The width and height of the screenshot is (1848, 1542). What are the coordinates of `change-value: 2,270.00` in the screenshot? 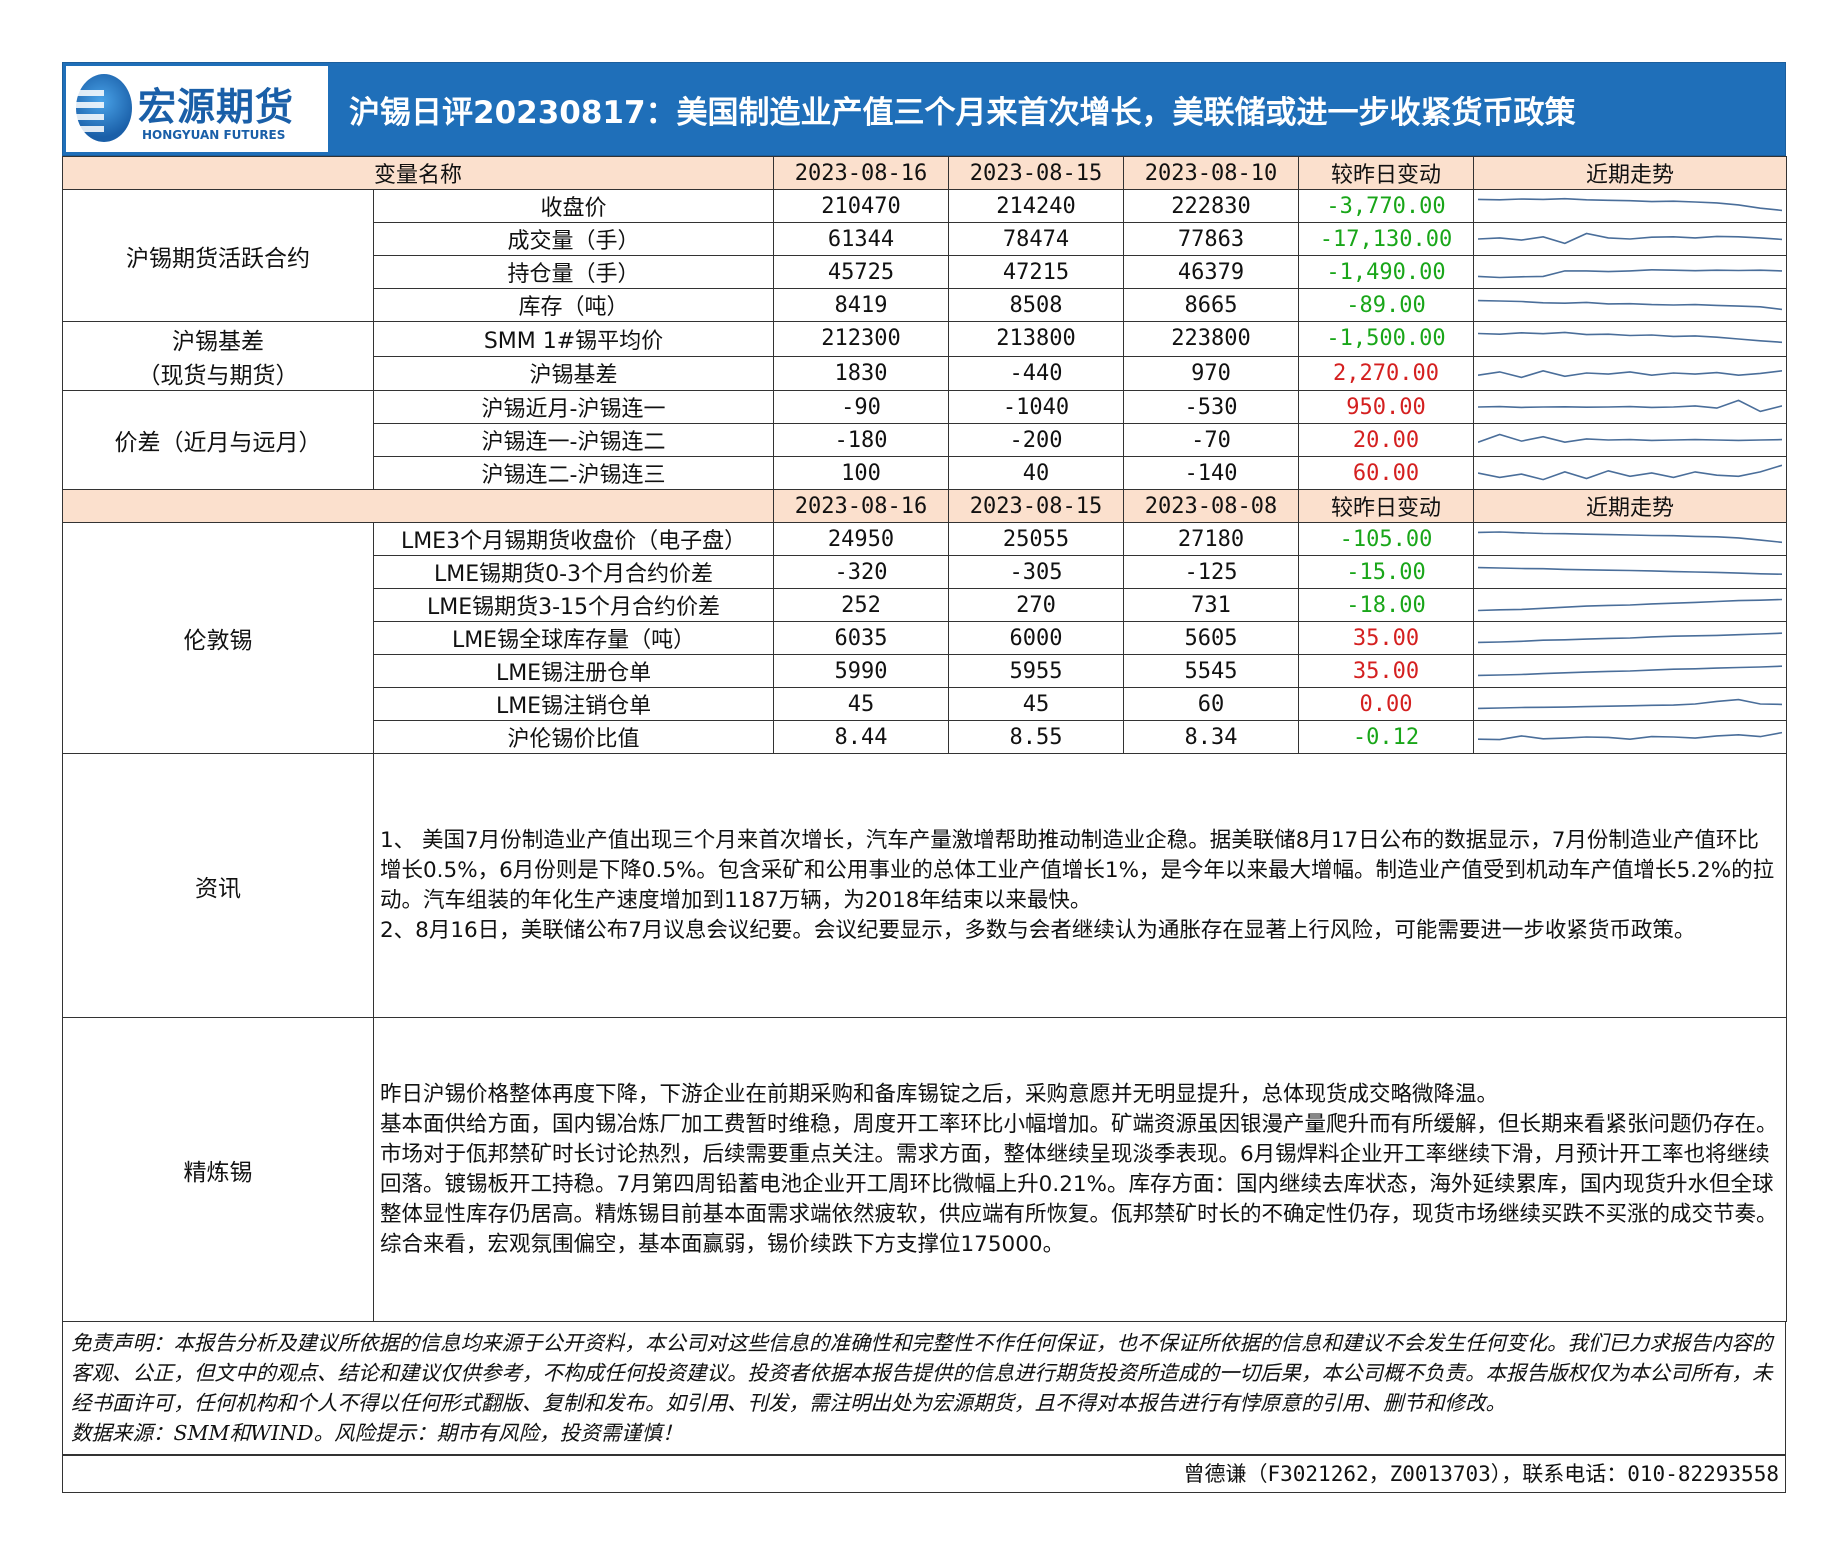 It's located at (1386, 373).